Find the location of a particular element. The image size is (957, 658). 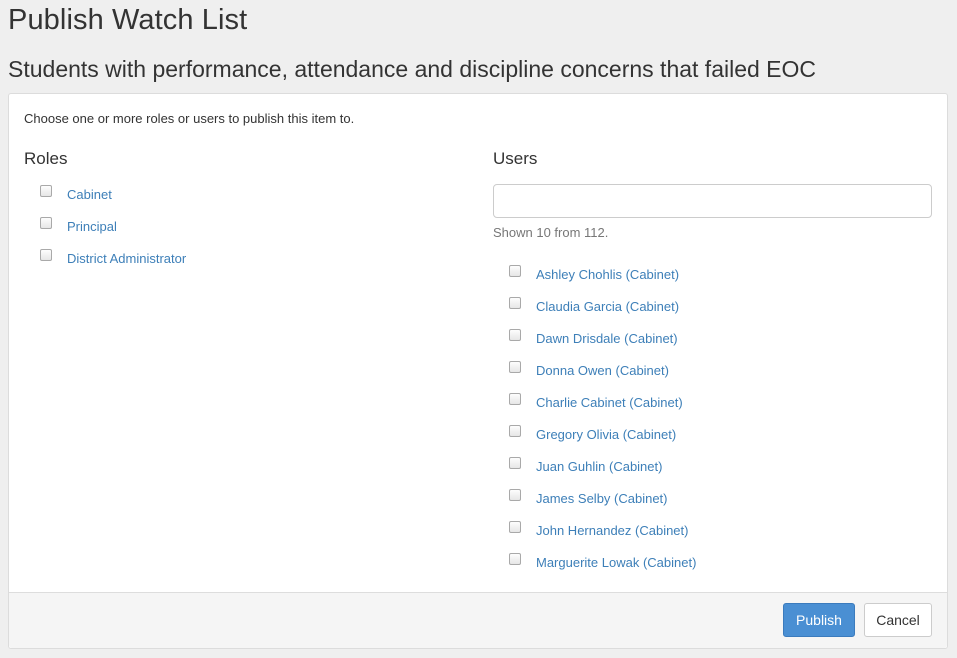

user-item: Marguerite Lowak (Cabinet) is located at coordinates (602, 562).